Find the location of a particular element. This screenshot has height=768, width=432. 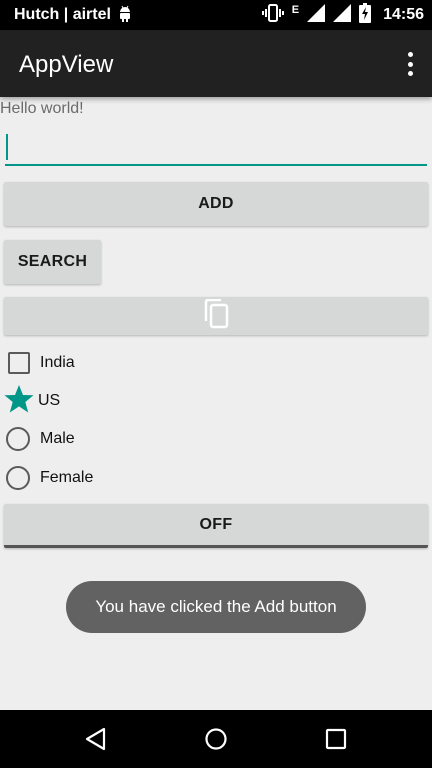

vibrate-icon is located at coordinates (272, 15).